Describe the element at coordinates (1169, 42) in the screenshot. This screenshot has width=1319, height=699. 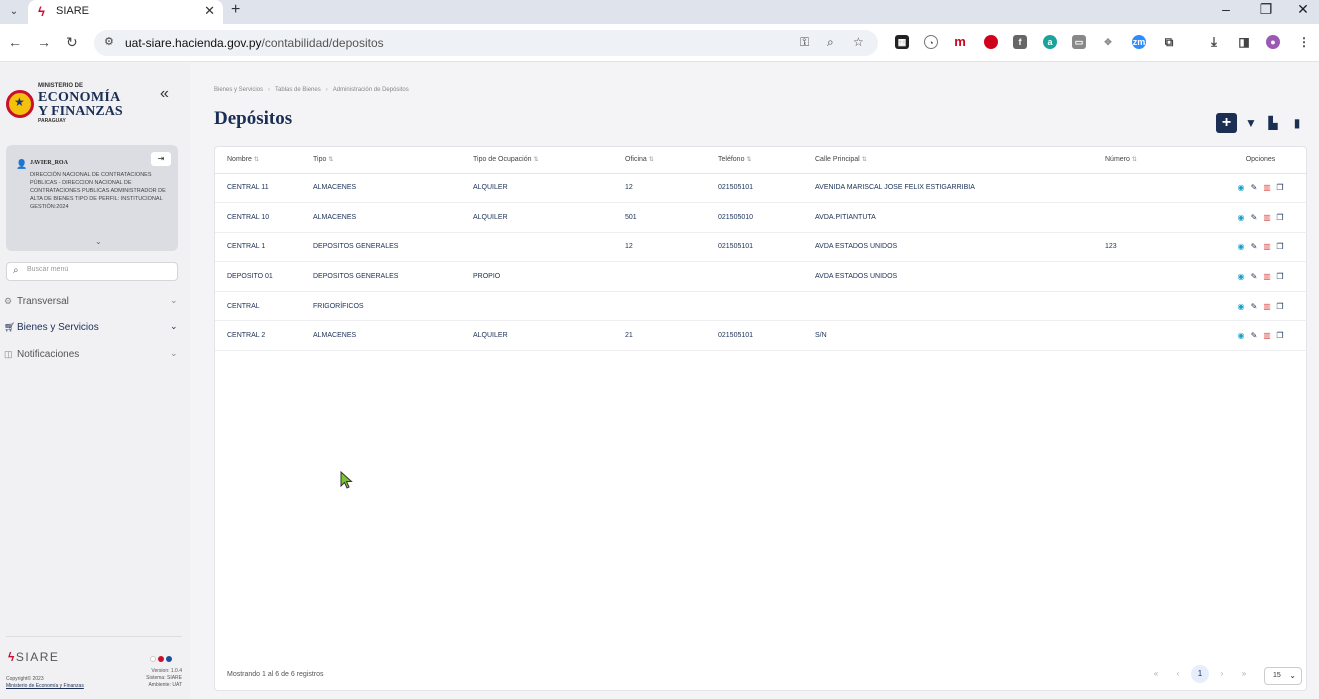
I see `extensions-puzzle-icon: ⧉` at that location.